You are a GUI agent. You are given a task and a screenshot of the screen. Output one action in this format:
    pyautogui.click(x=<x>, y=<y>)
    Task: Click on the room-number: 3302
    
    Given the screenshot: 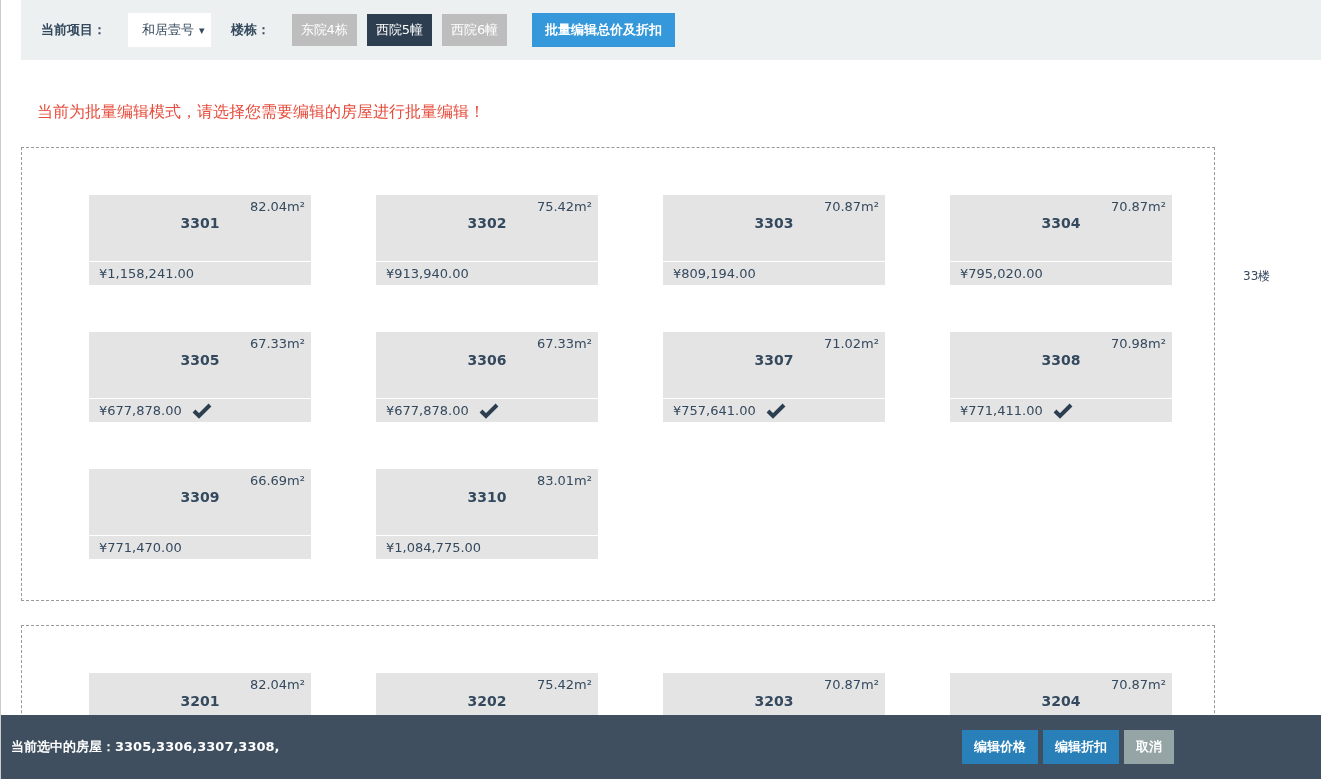 What is the action you would take?
    pyautogui.click(x=487, y=223)
    